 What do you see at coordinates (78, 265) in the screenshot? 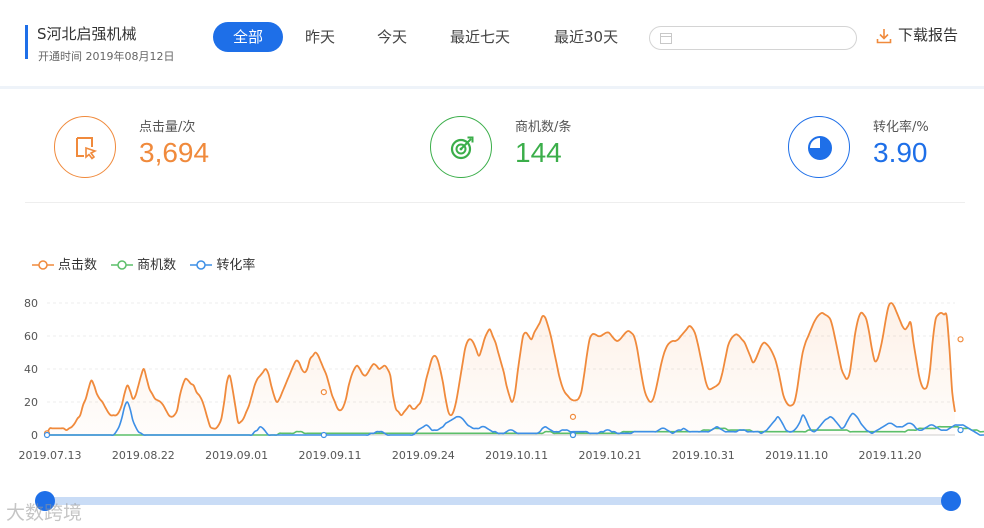
I see `legend-label-clicks: 点击数` at bounding box center [78, 265].